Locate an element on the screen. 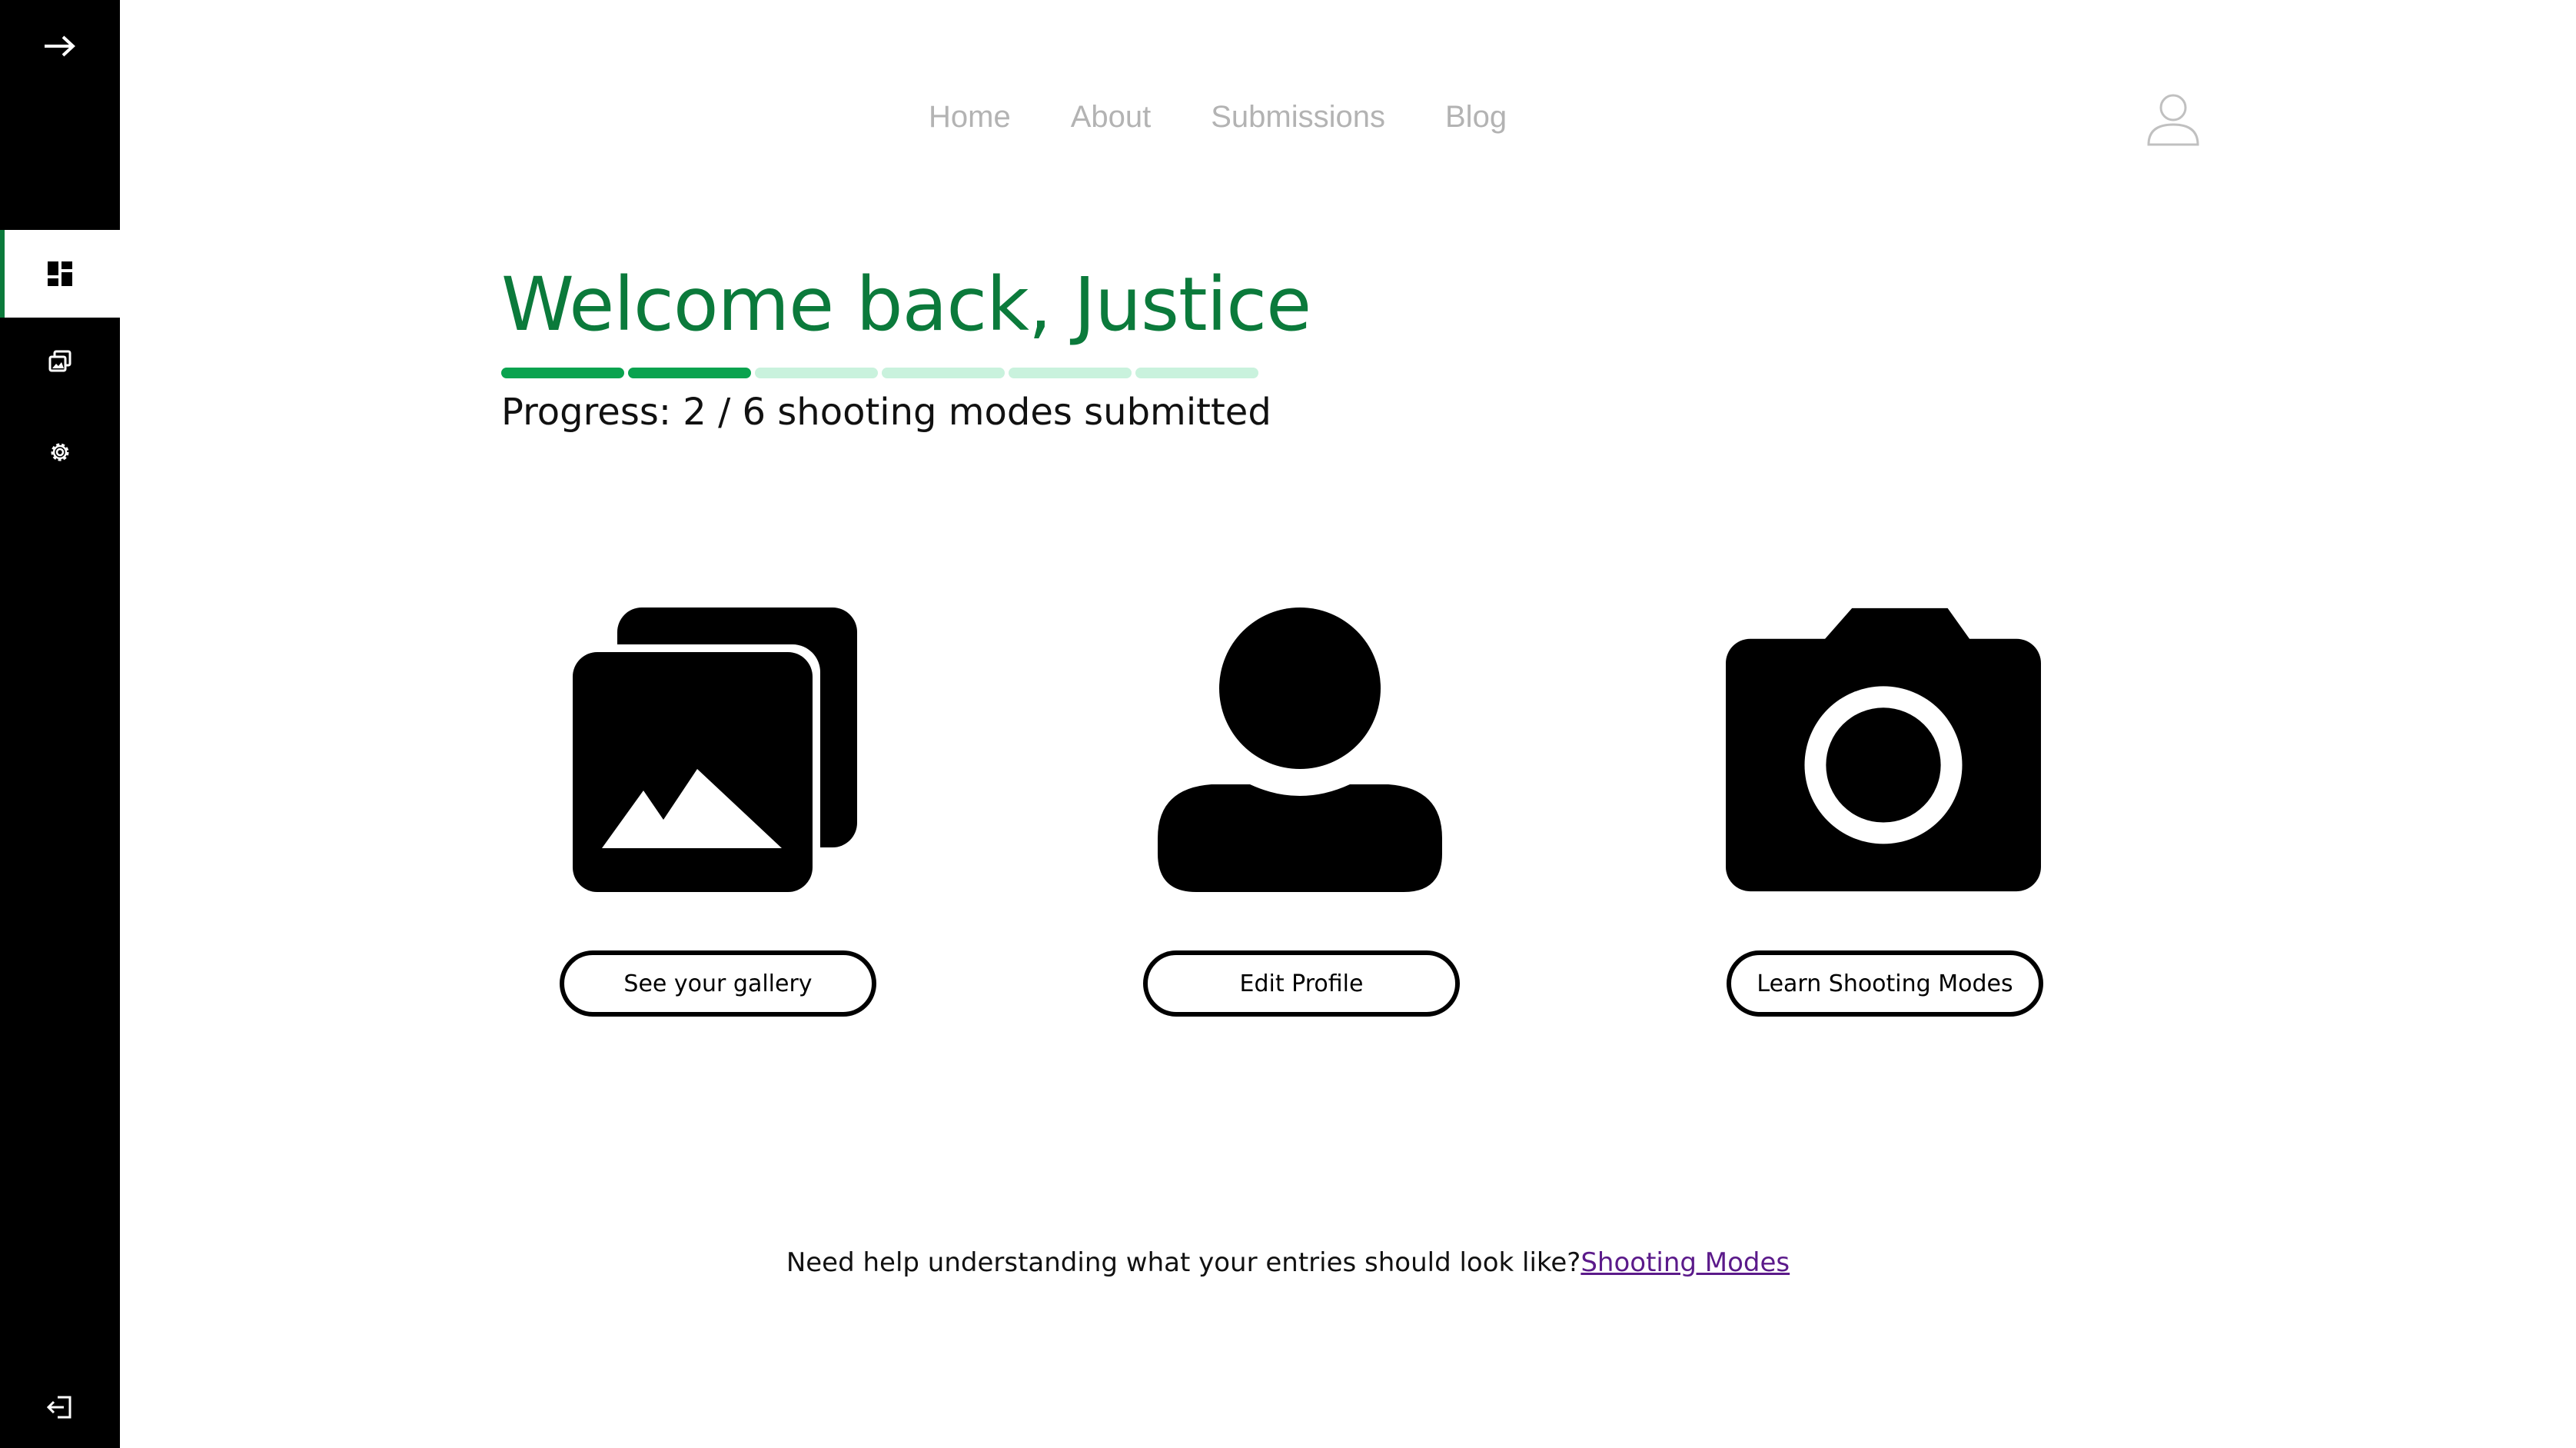  nav-link-submissions: Submissions is located at coordinates (1298, 117).